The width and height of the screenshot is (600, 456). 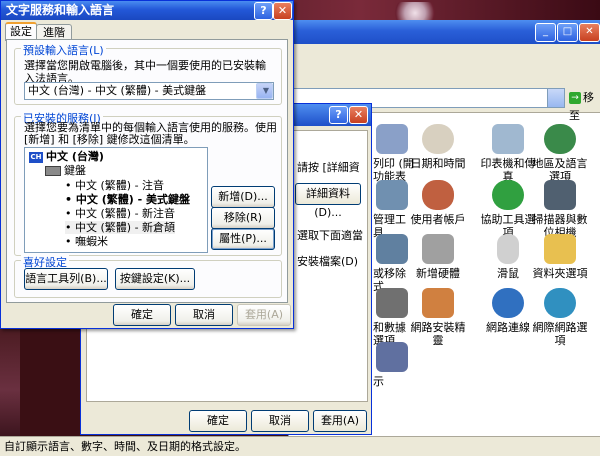 I want to click on hardware-icon, so click(x=438, y=249).